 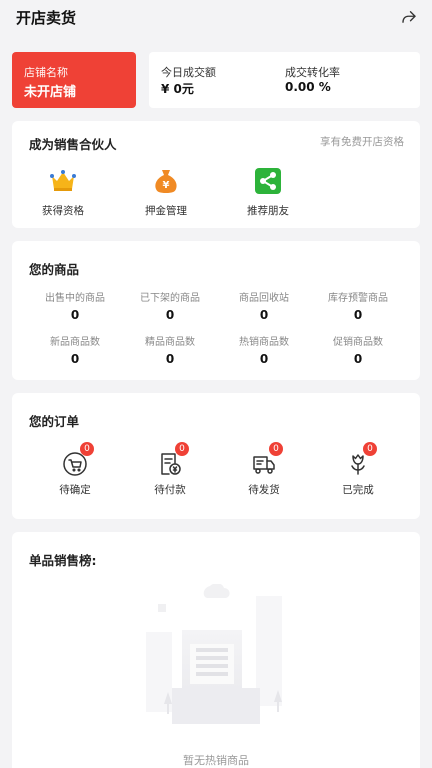 What do you see at coordinates (312, 72) in the screenshot?
I see `conversion-rate-label: 成交转化率` at bounding box center [312, 72].